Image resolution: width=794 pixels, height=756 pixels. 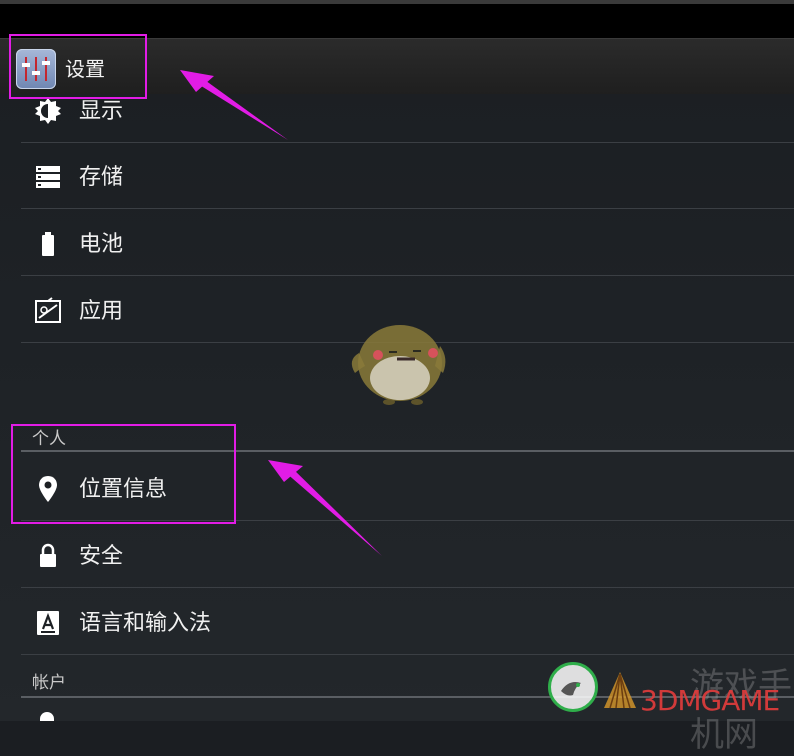 I want to click on bird-mascot-icon, so click(x=398, y=365).